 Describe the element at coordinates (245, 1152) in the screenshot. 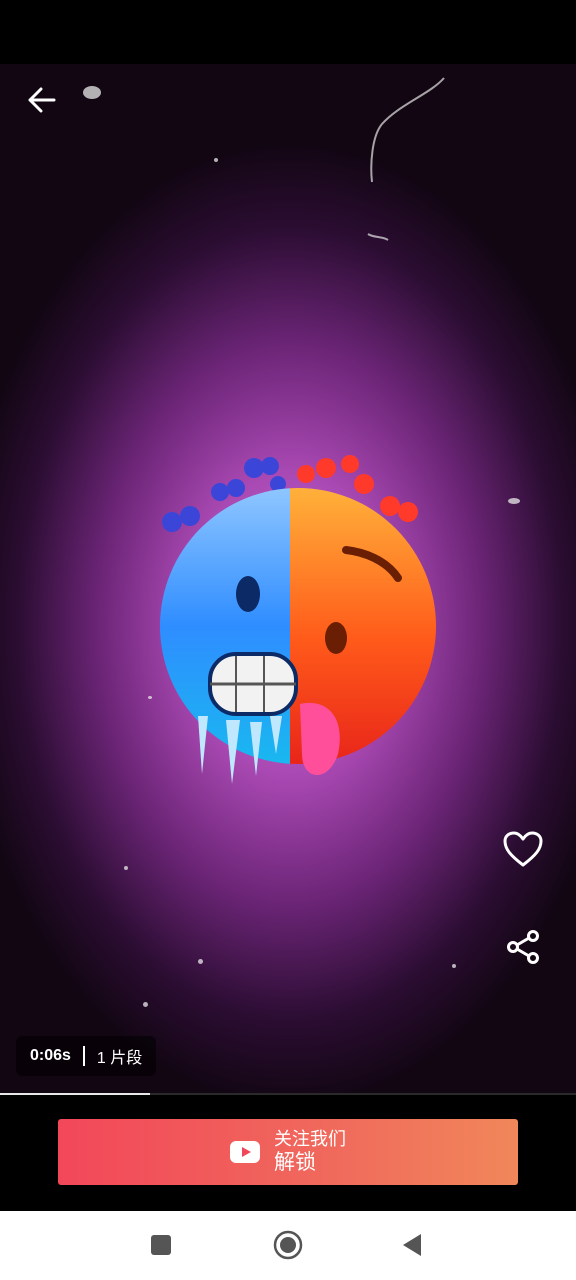

I see `youtube-play-icon` at that location.